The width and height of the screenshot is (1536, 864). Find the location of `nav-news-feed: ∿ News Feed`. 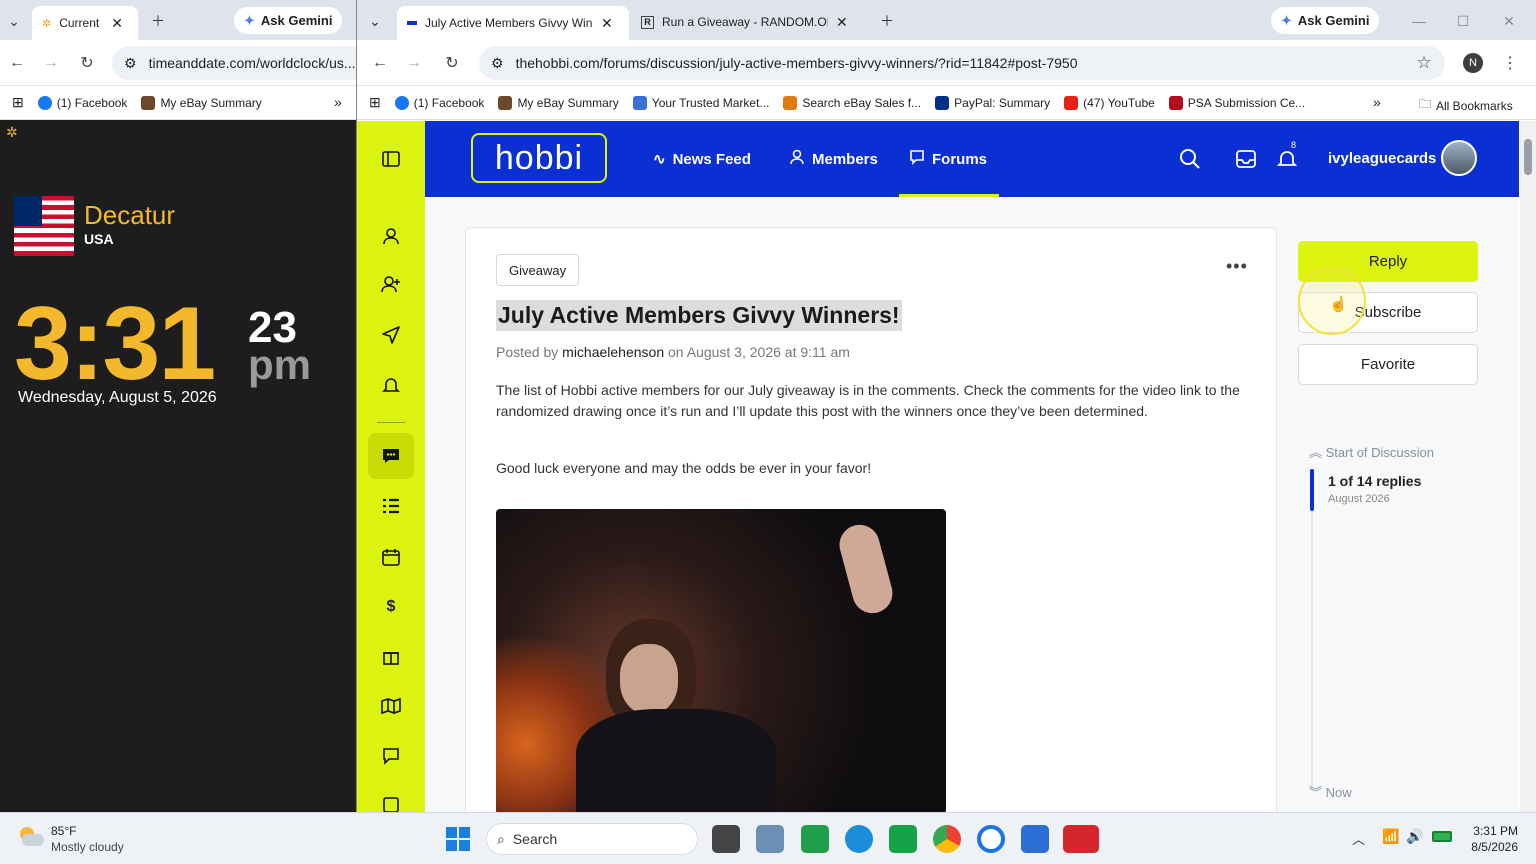

nav-news-feed: ∿ News Feed is located at coordinates (702, 159).